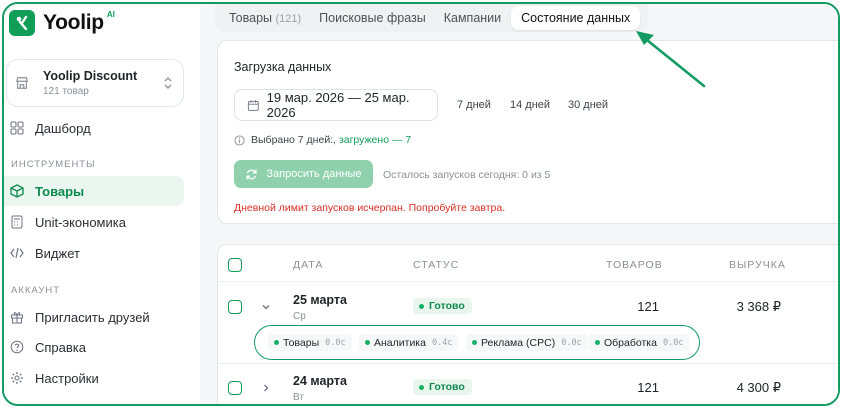 The width and height of the screenshot is (842, 408). I want to click on refresh-icon, so click(252, 174).